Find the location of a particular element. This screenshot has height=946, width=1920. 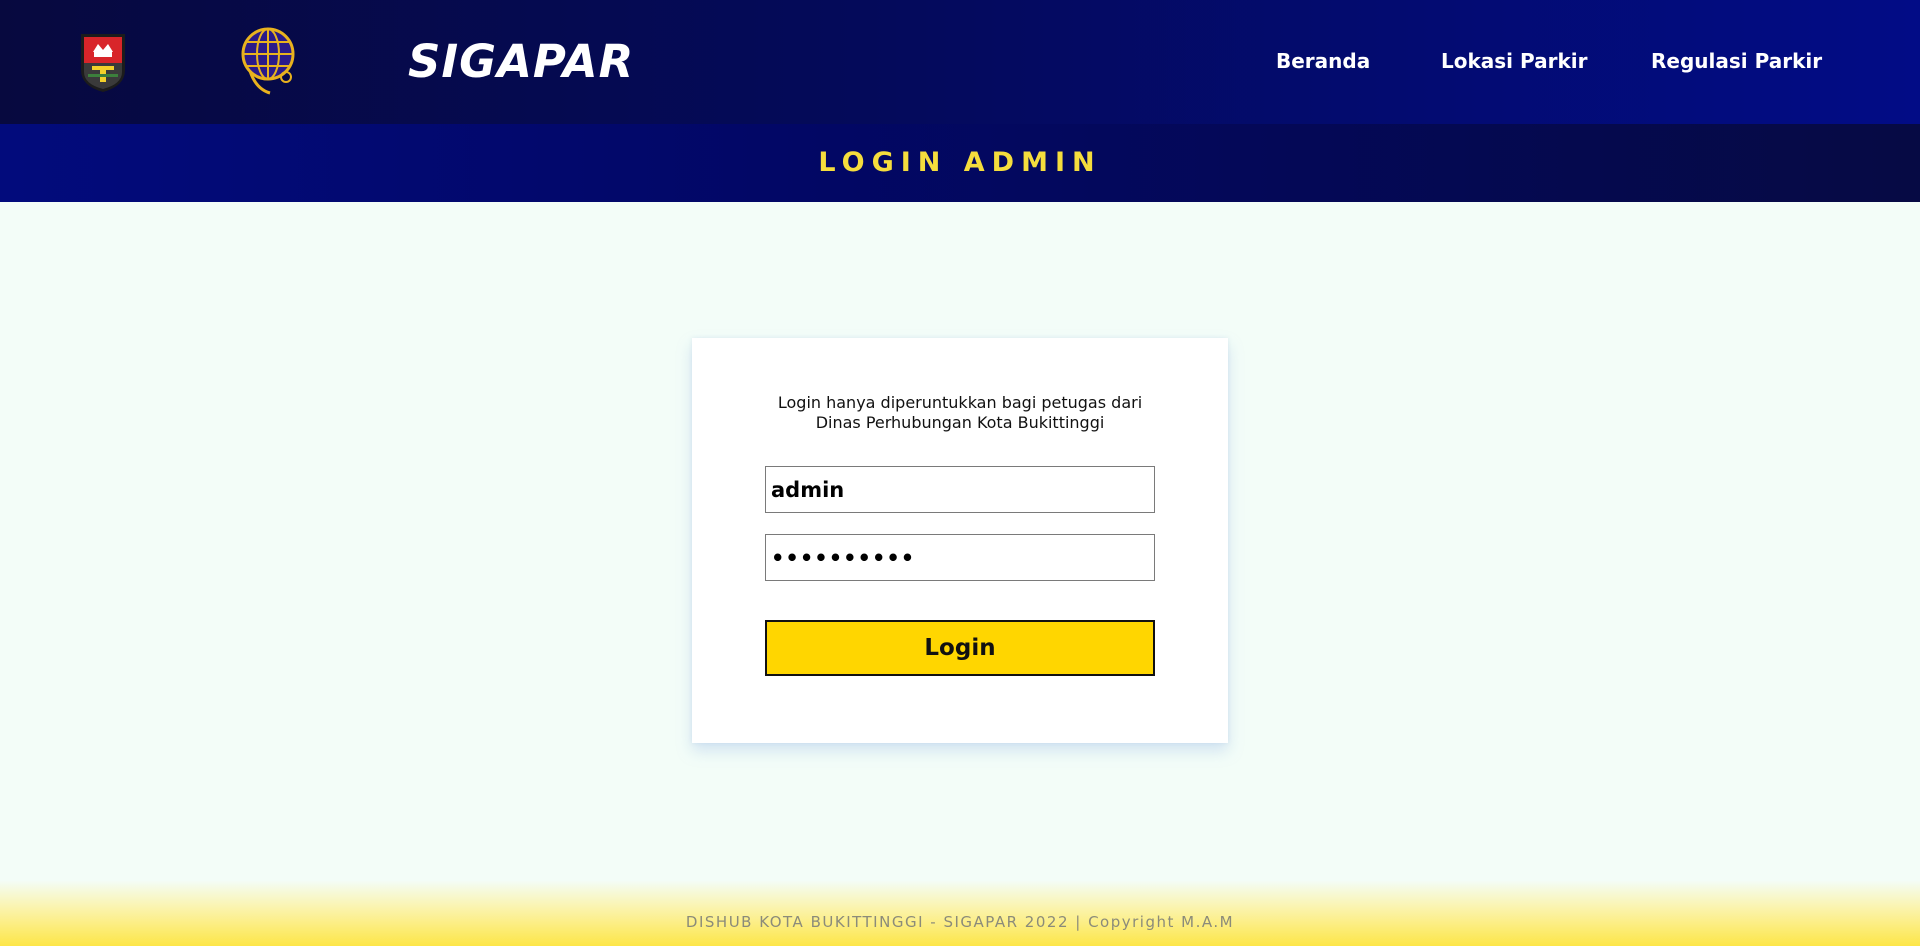

nav-beranda: Beranda is located at coordinates (1323, 61).